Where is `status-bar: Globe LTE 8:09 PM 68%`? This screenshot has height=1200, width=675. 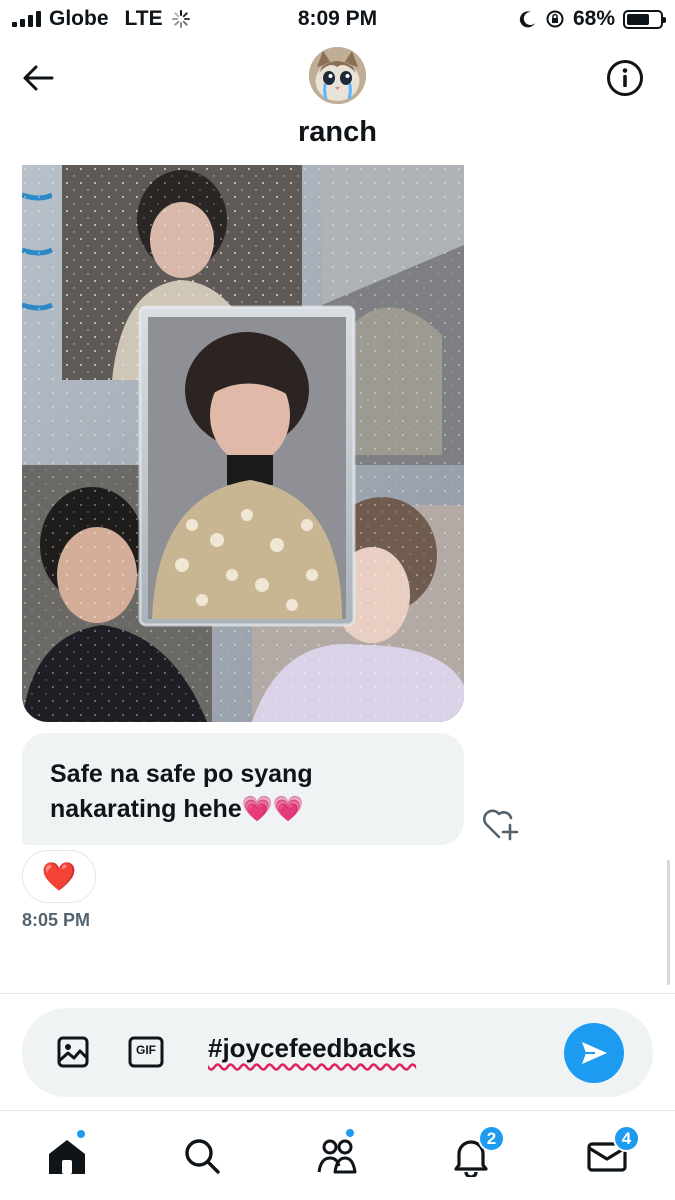
status-bar: Globe LTE 8:09 PM 68% is located at coordinates (337, 19).